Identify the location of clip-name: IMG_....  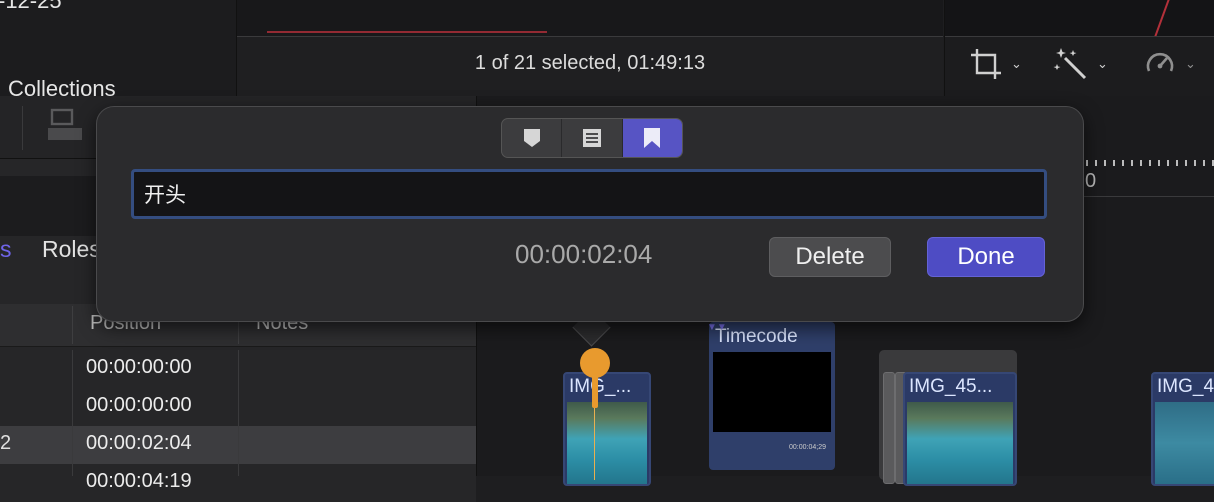
(600, 386).